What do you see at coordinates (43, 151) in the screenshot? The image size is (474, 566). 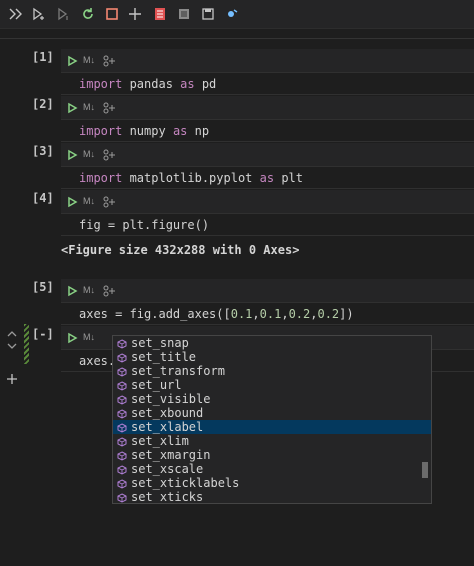 I see `execution-count: [3]` at bounding box center [43, 151].